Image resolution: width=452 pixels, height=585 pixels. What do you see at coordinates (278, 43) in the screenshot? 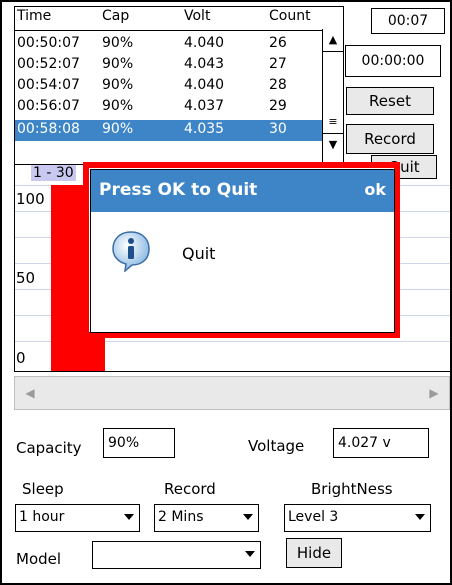
I see `row-count: 26` at bounding box center [278, 43].